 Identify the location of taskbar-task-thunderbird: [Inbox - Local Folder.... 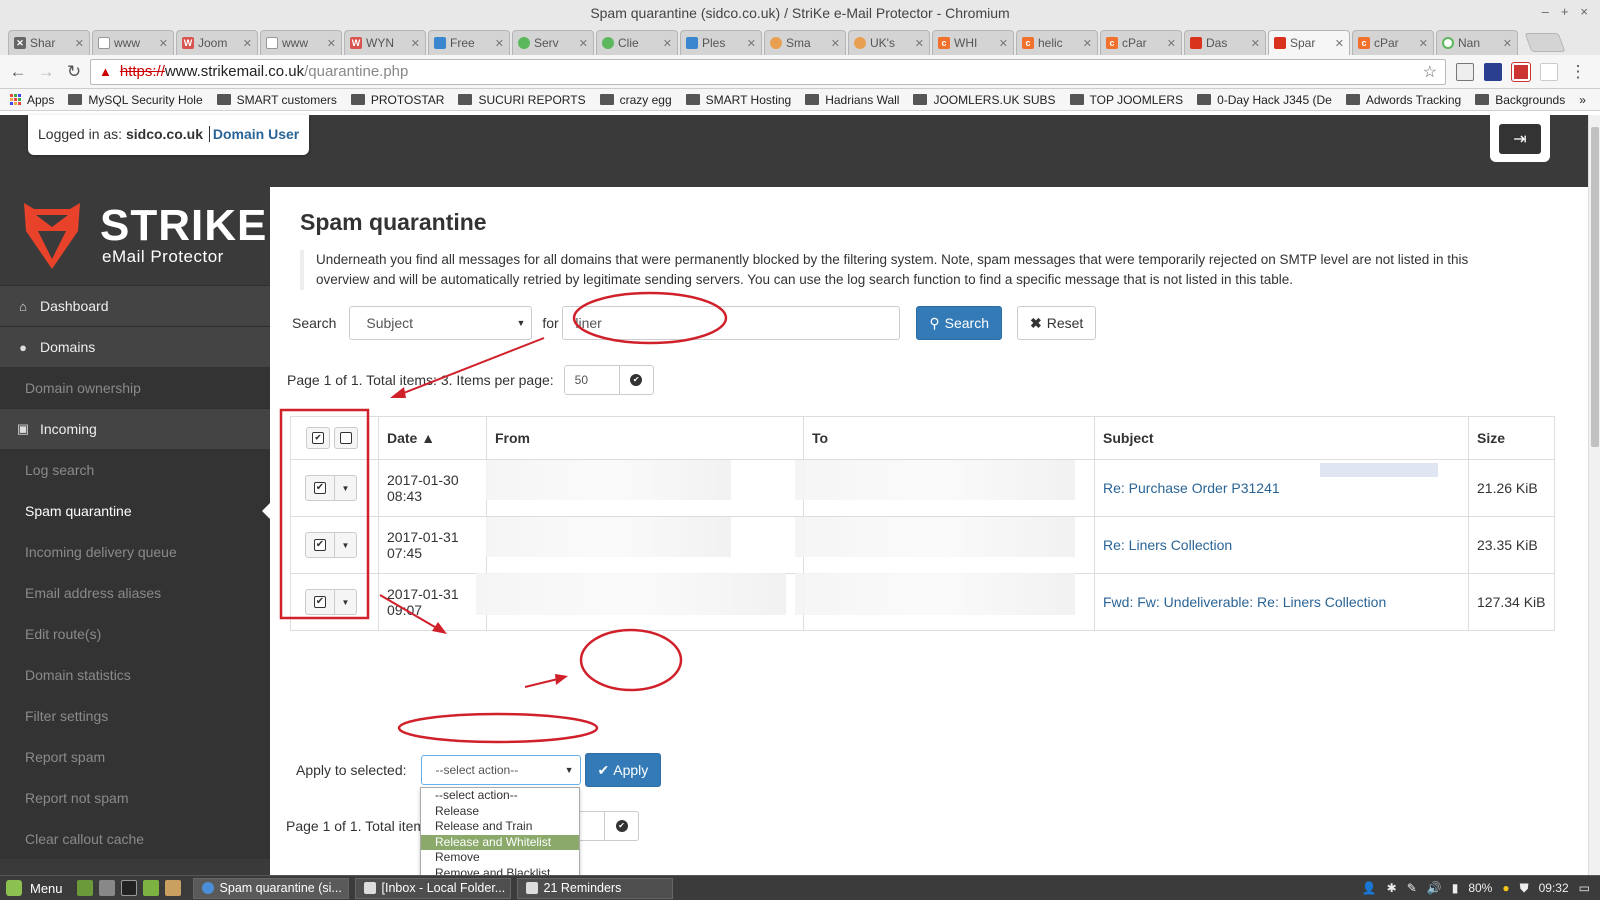
(432, 888).